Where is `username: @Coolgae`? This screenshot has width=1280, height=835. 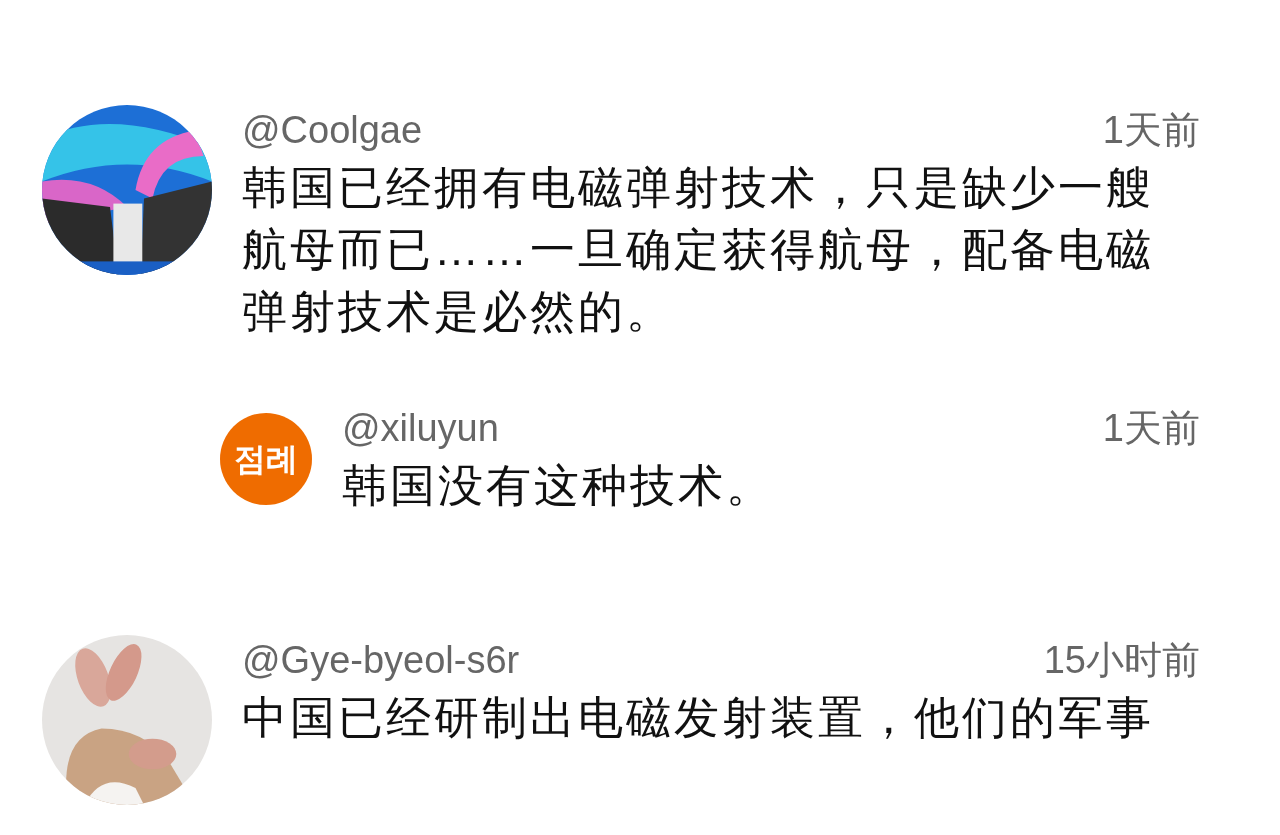 username: @Coolgae is located at coordinates (332, 130).